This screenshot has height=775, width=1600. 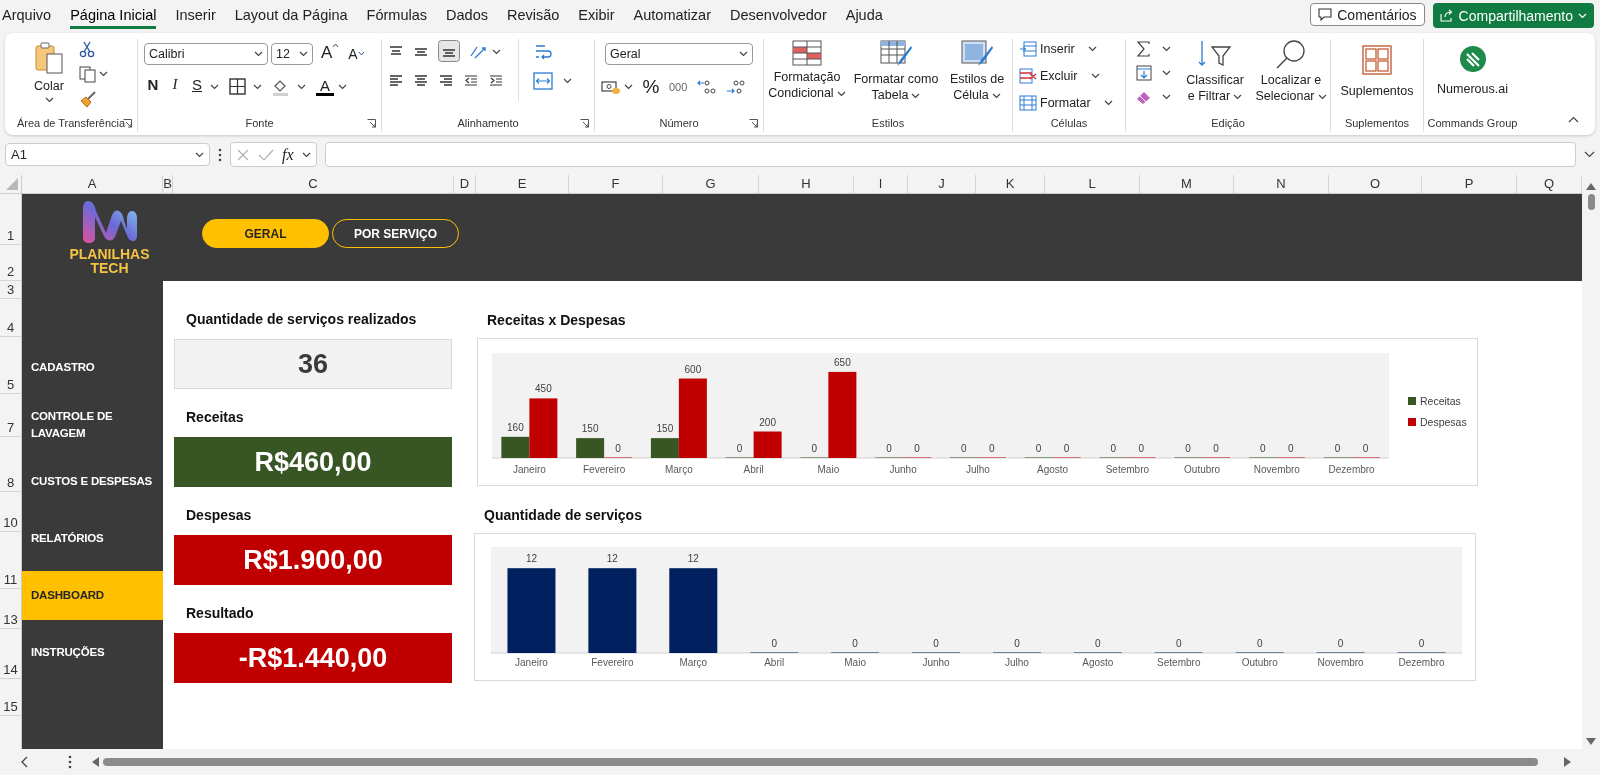 I want to click on insert-function-button: fx, so click(x=288, y=154).